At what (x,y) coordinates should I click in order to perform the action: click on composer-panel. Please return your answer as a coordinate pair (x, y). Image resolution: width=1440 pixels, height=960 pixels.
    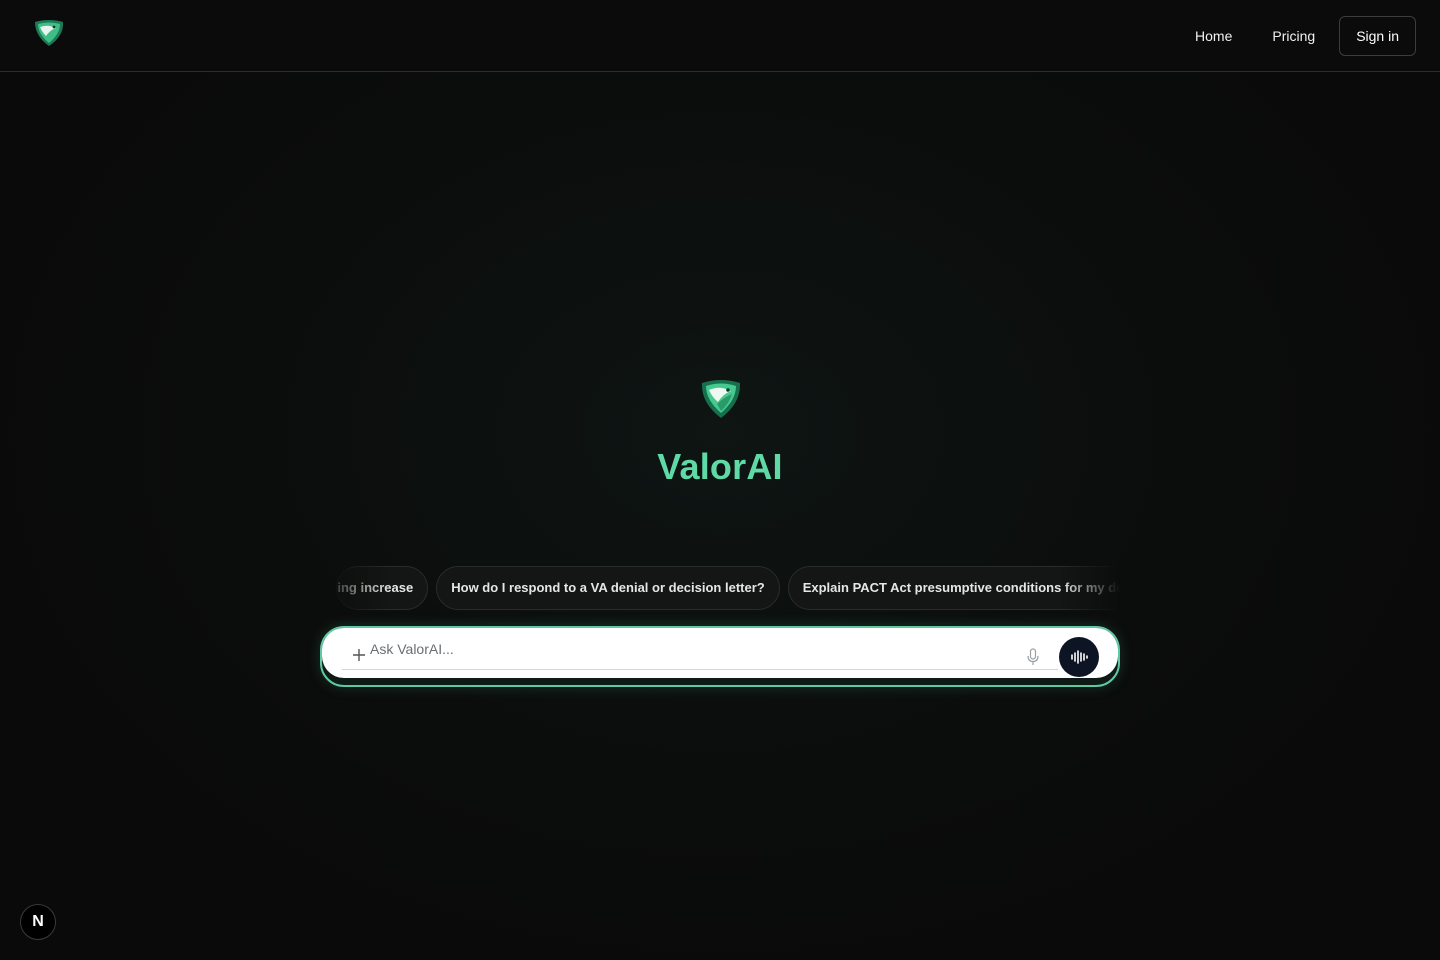
    Looking at the image, I should click on (720, 653).